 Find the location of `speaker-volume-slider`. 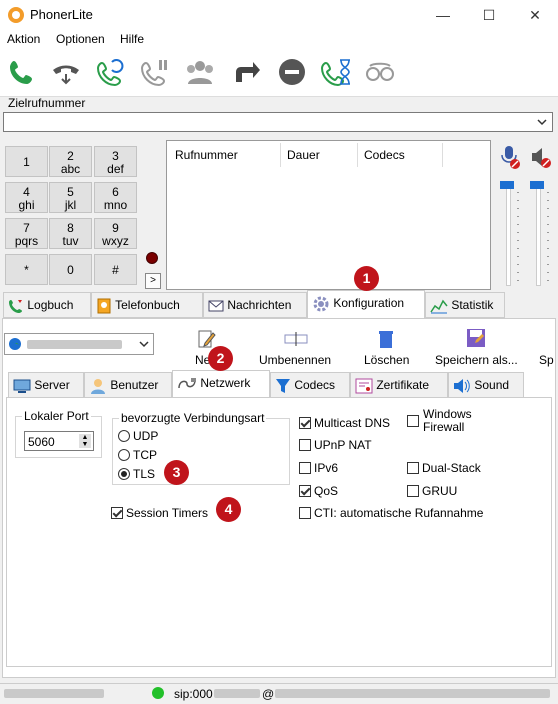

speaker-volume-slider is located at coordinates (538, 236).